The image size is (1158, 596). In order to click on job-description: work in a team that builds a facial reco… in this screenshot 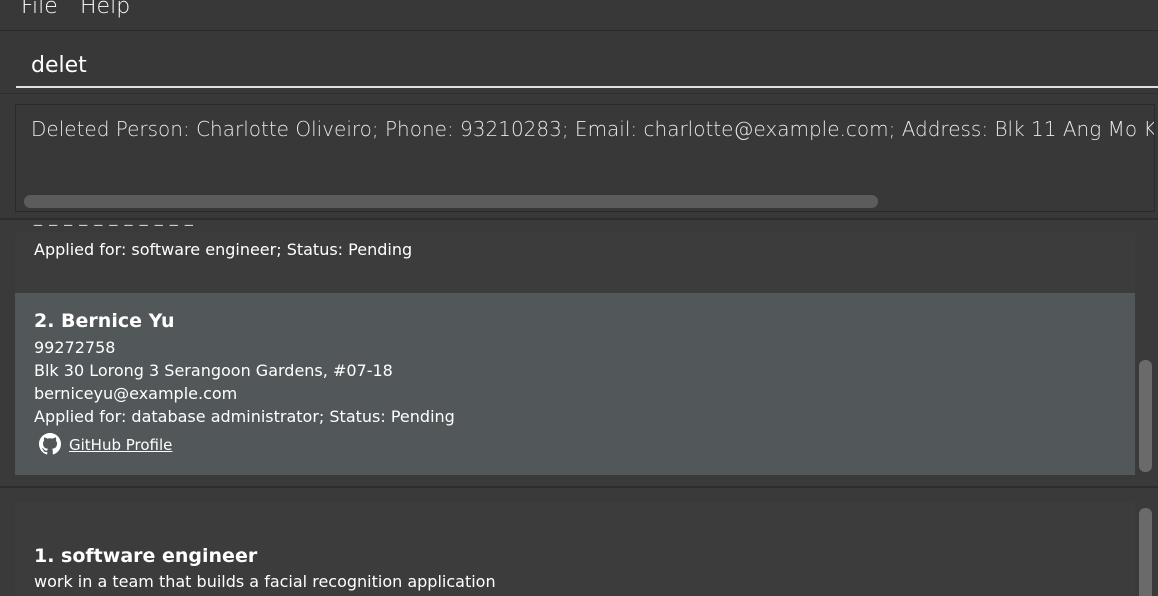, I will do `click(265, 581)`.